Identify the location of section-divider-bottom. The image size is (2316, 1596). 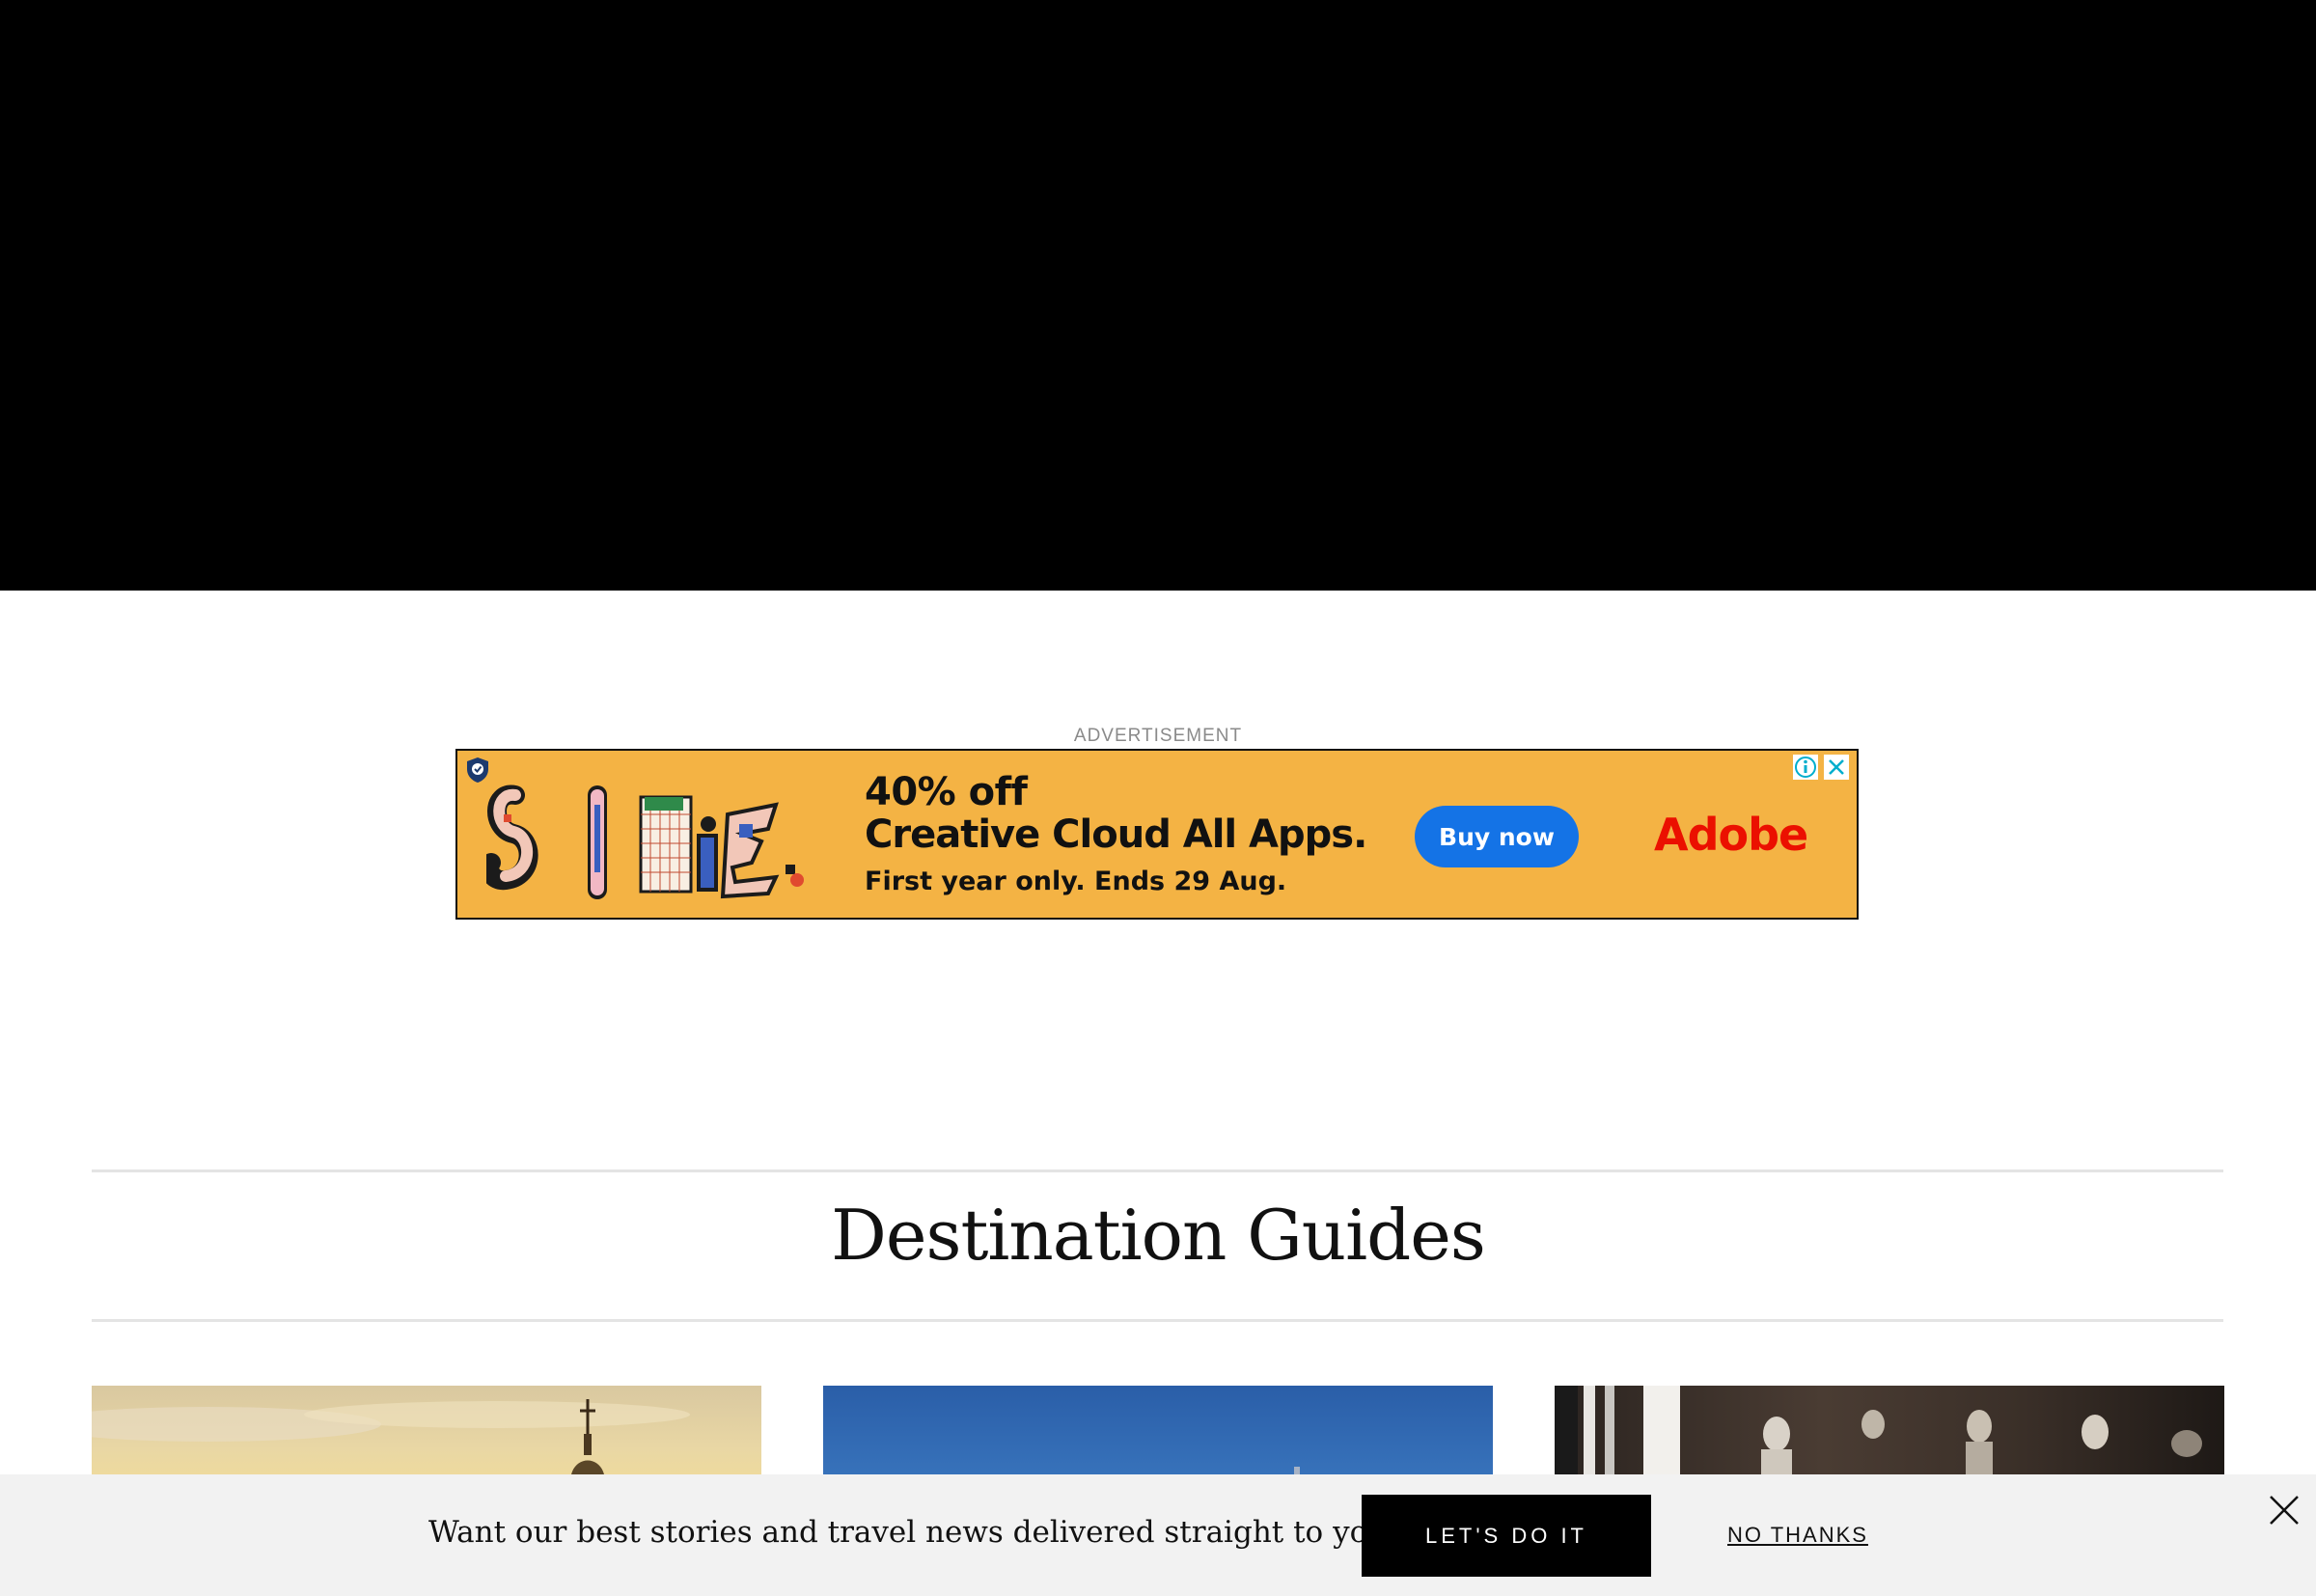
(1157, 1321).